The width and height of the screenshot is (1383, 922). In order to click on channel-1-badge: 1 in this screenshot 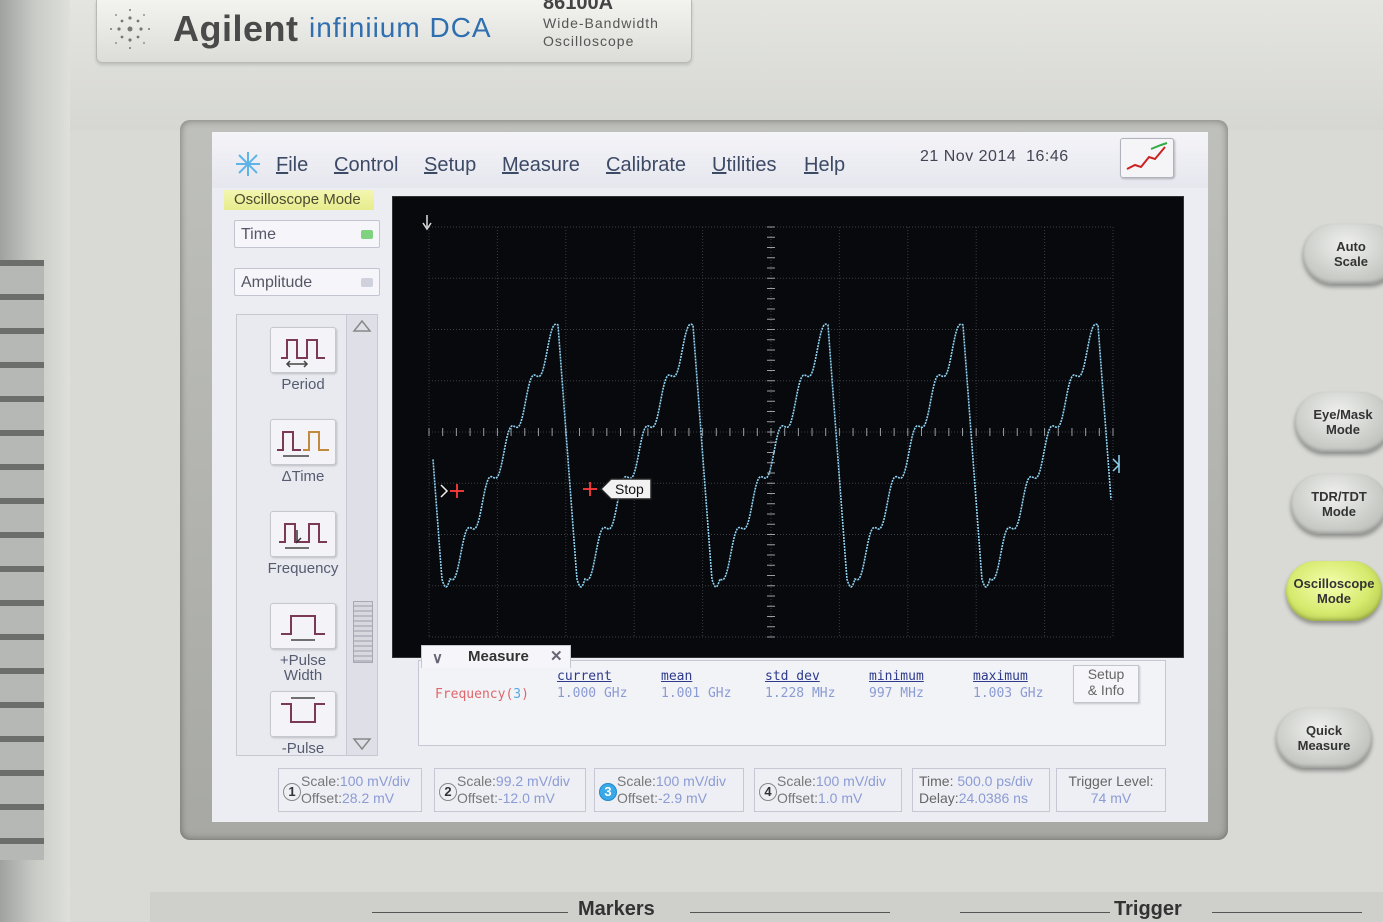, I will do `click(292, 792)`.